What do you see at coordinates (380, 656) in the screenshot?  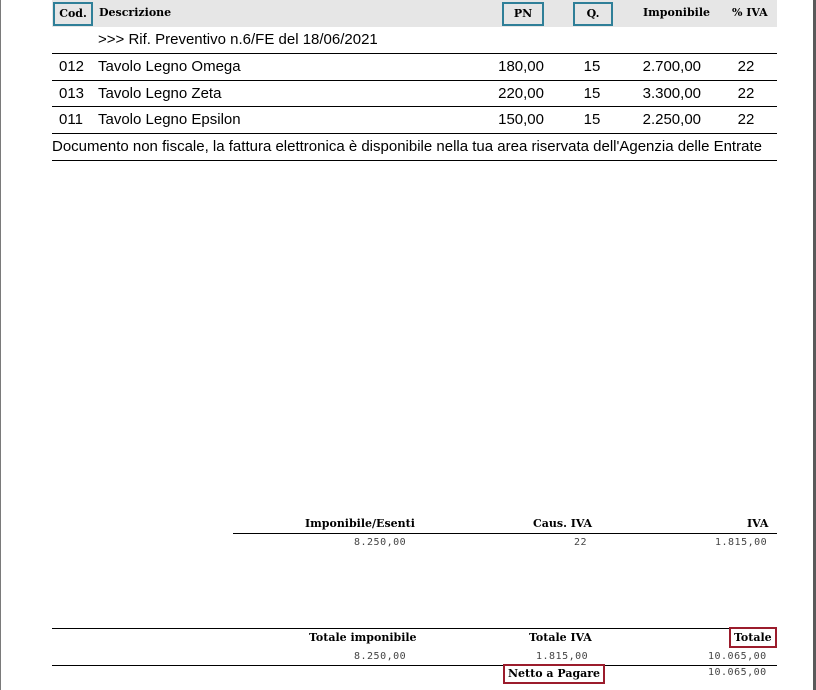 I see `totals-value-imponibile: 8.250,00` at bounding box center [380, 656].